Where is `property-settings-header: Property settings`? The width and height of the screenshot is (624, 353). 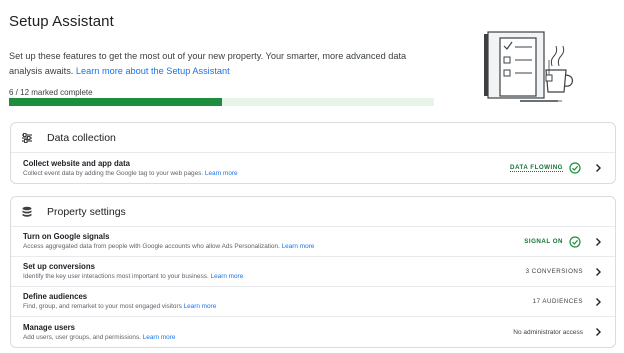 property-settings-header: Property settings is located at coordinates (313, 212).